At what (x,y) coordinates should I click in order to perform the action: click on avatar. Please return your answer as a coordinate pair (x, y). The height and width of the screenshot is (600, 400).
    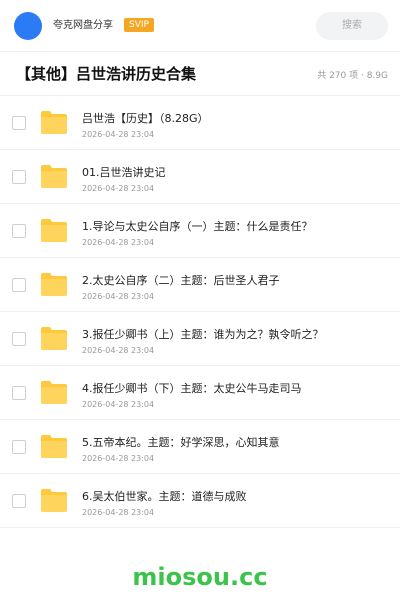
    Looking at the image, I should click on (28, 26).